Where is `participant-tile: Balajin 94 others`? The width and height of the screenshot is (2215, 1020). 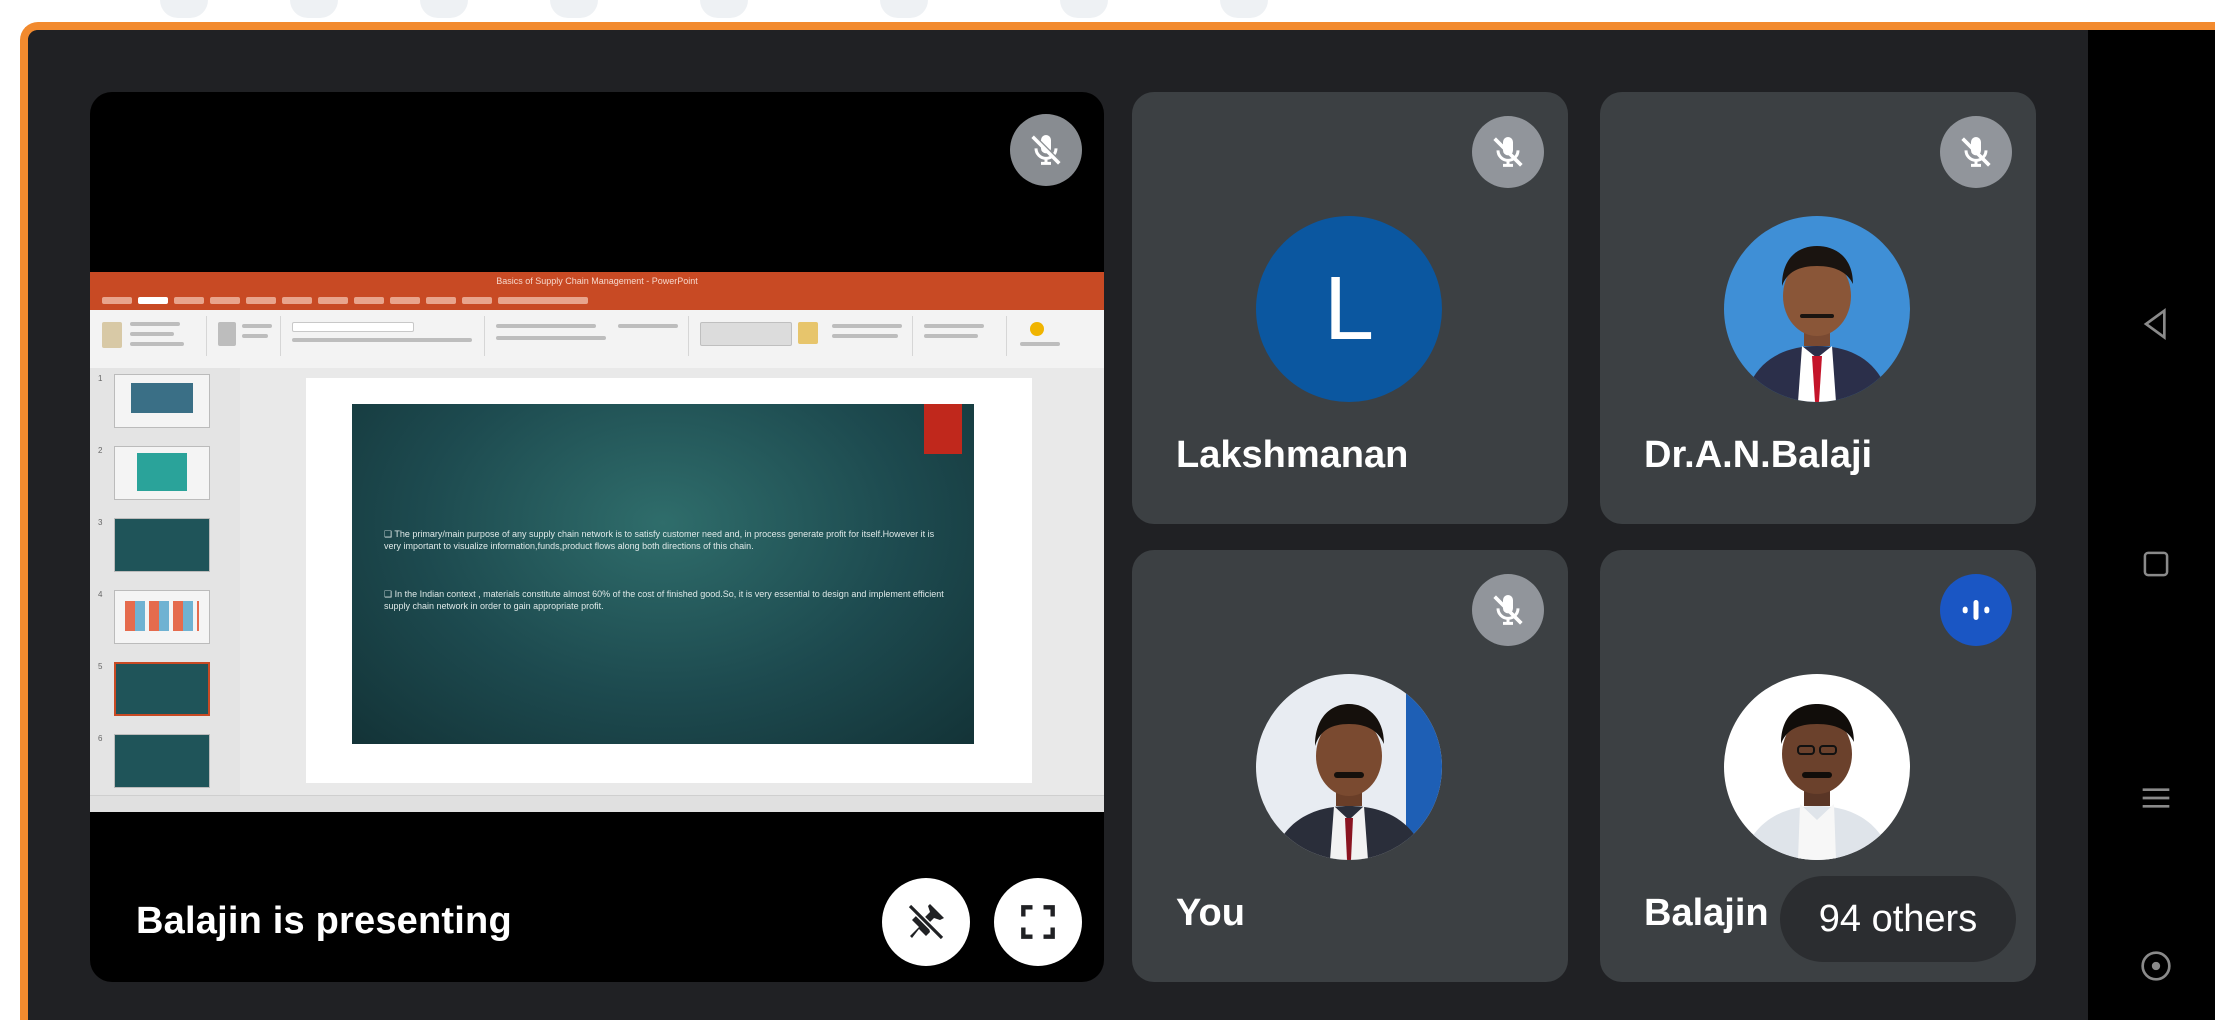
participant-tile: Balajin 94 others is located at coordinates (1818, 766).